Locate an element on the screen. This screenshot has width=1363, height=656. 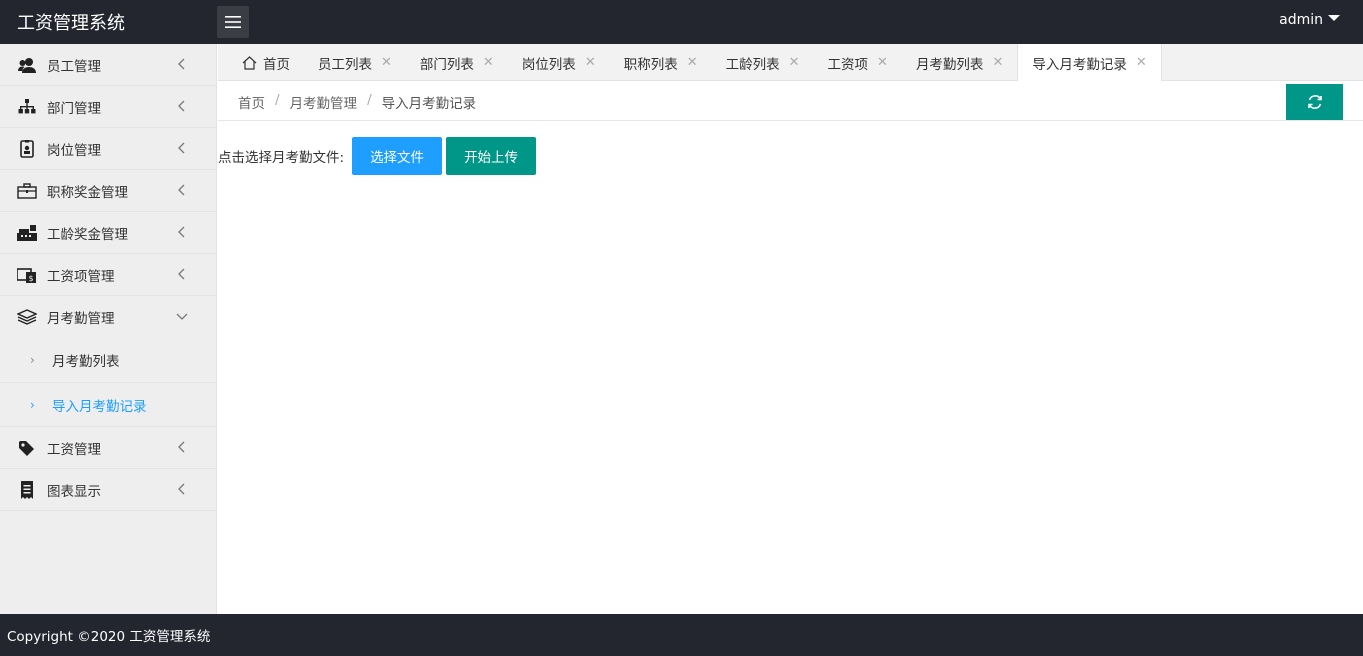
sidebar-item-department: 部门管理 is located at coordinates (108, 107).